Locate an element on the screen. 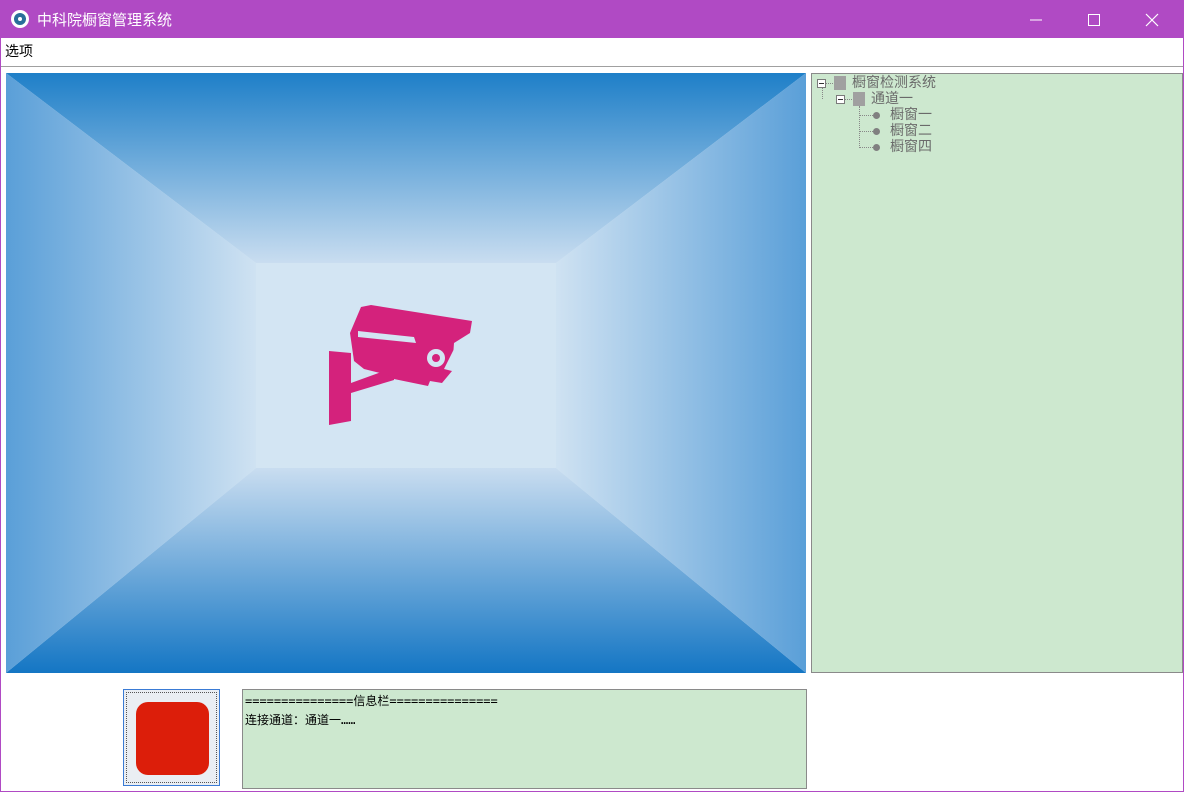  tree-expander-channel is located at coordinates (840, 99).